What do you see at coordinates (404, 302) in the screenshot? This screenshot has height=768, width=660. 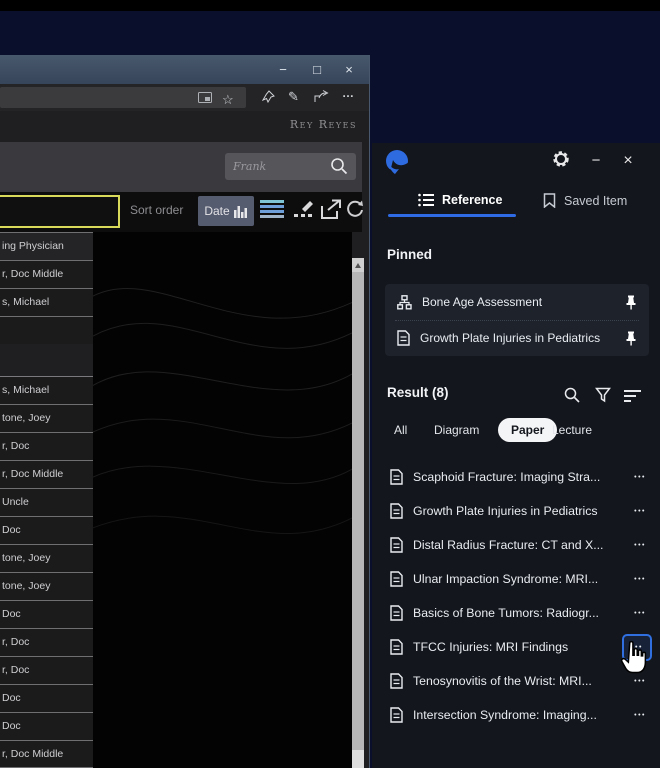 I see `hierarchy-icon` at bounding box center [404, 302].